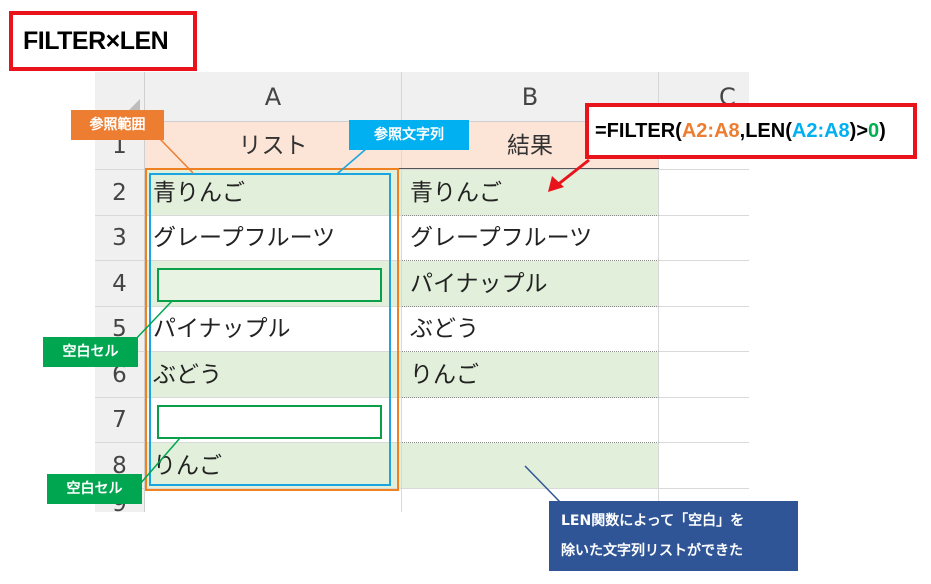 The width and height of the screenshot is (931, 584). I want to click on formula-range-1: A2:A8, so click(710, 131).